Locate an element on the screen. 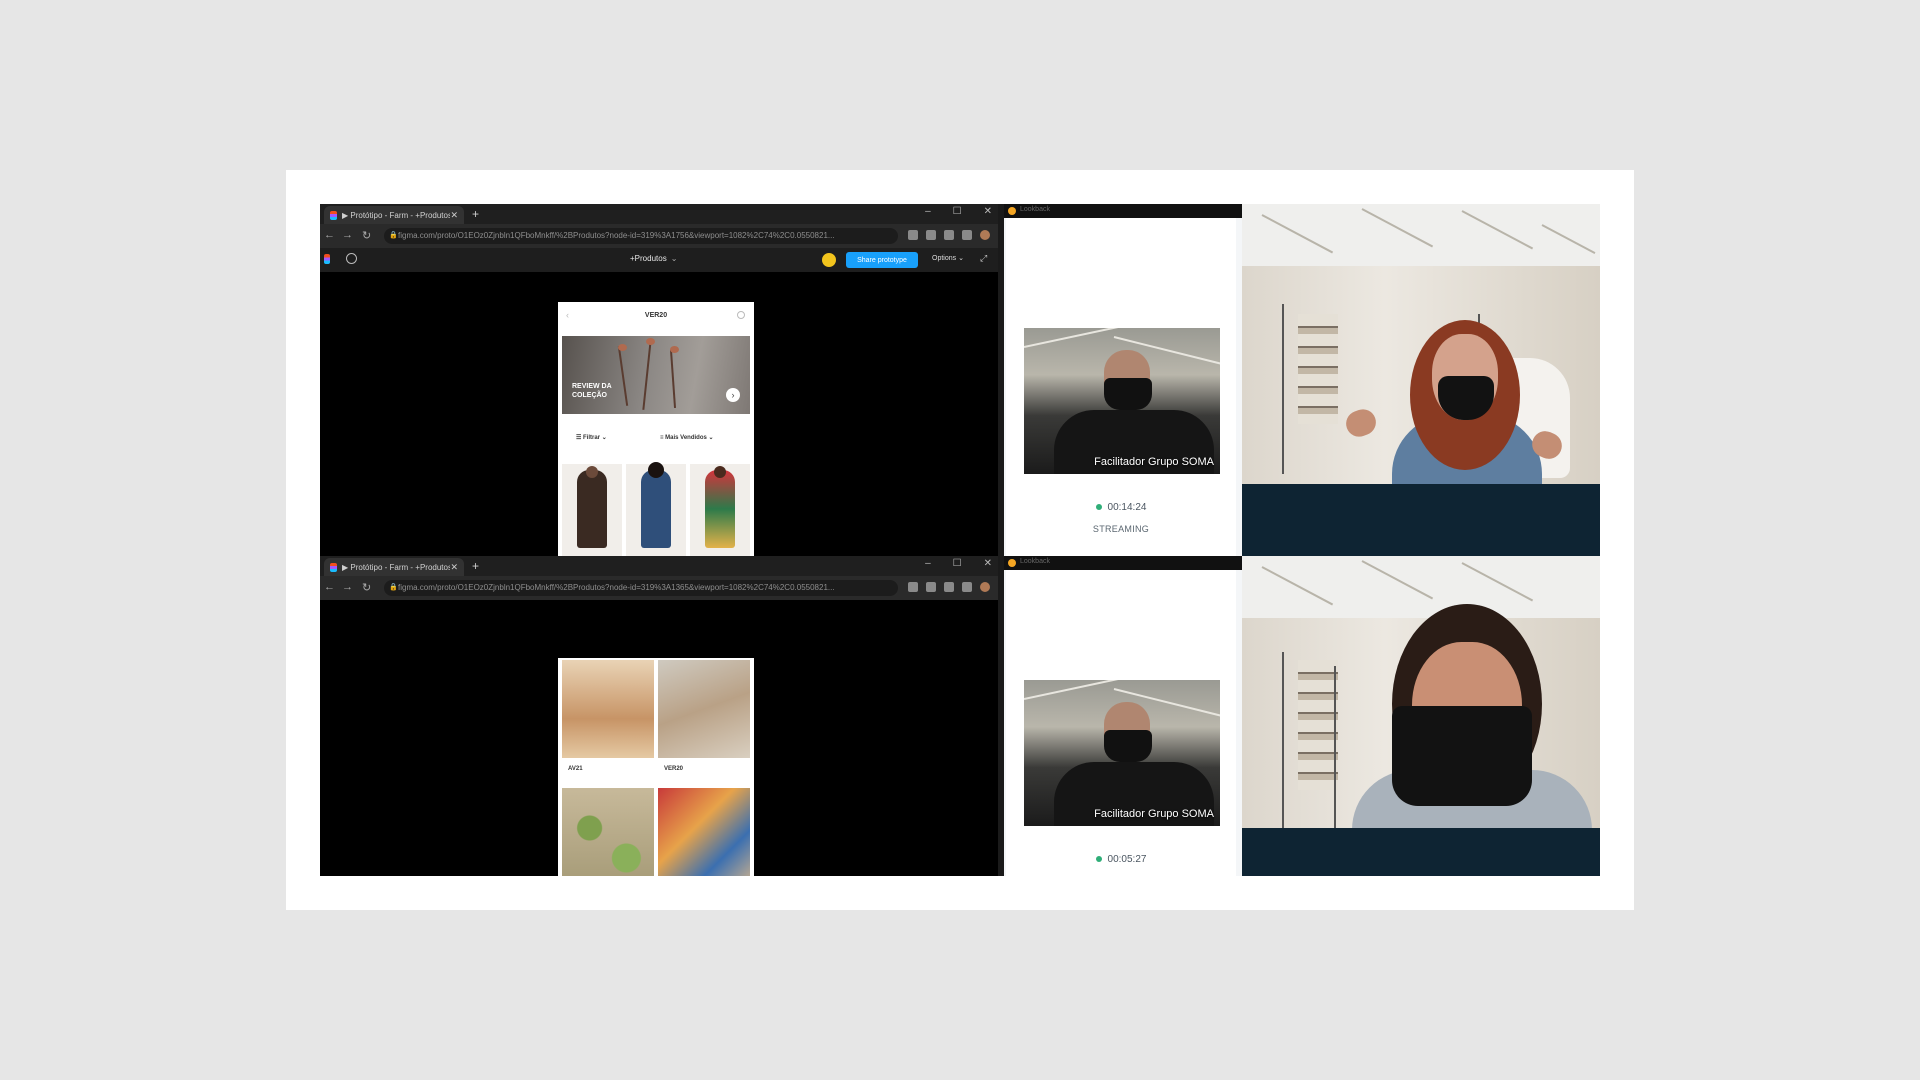  collection-label-av21: AV21 is located at coordinates (575, 769).